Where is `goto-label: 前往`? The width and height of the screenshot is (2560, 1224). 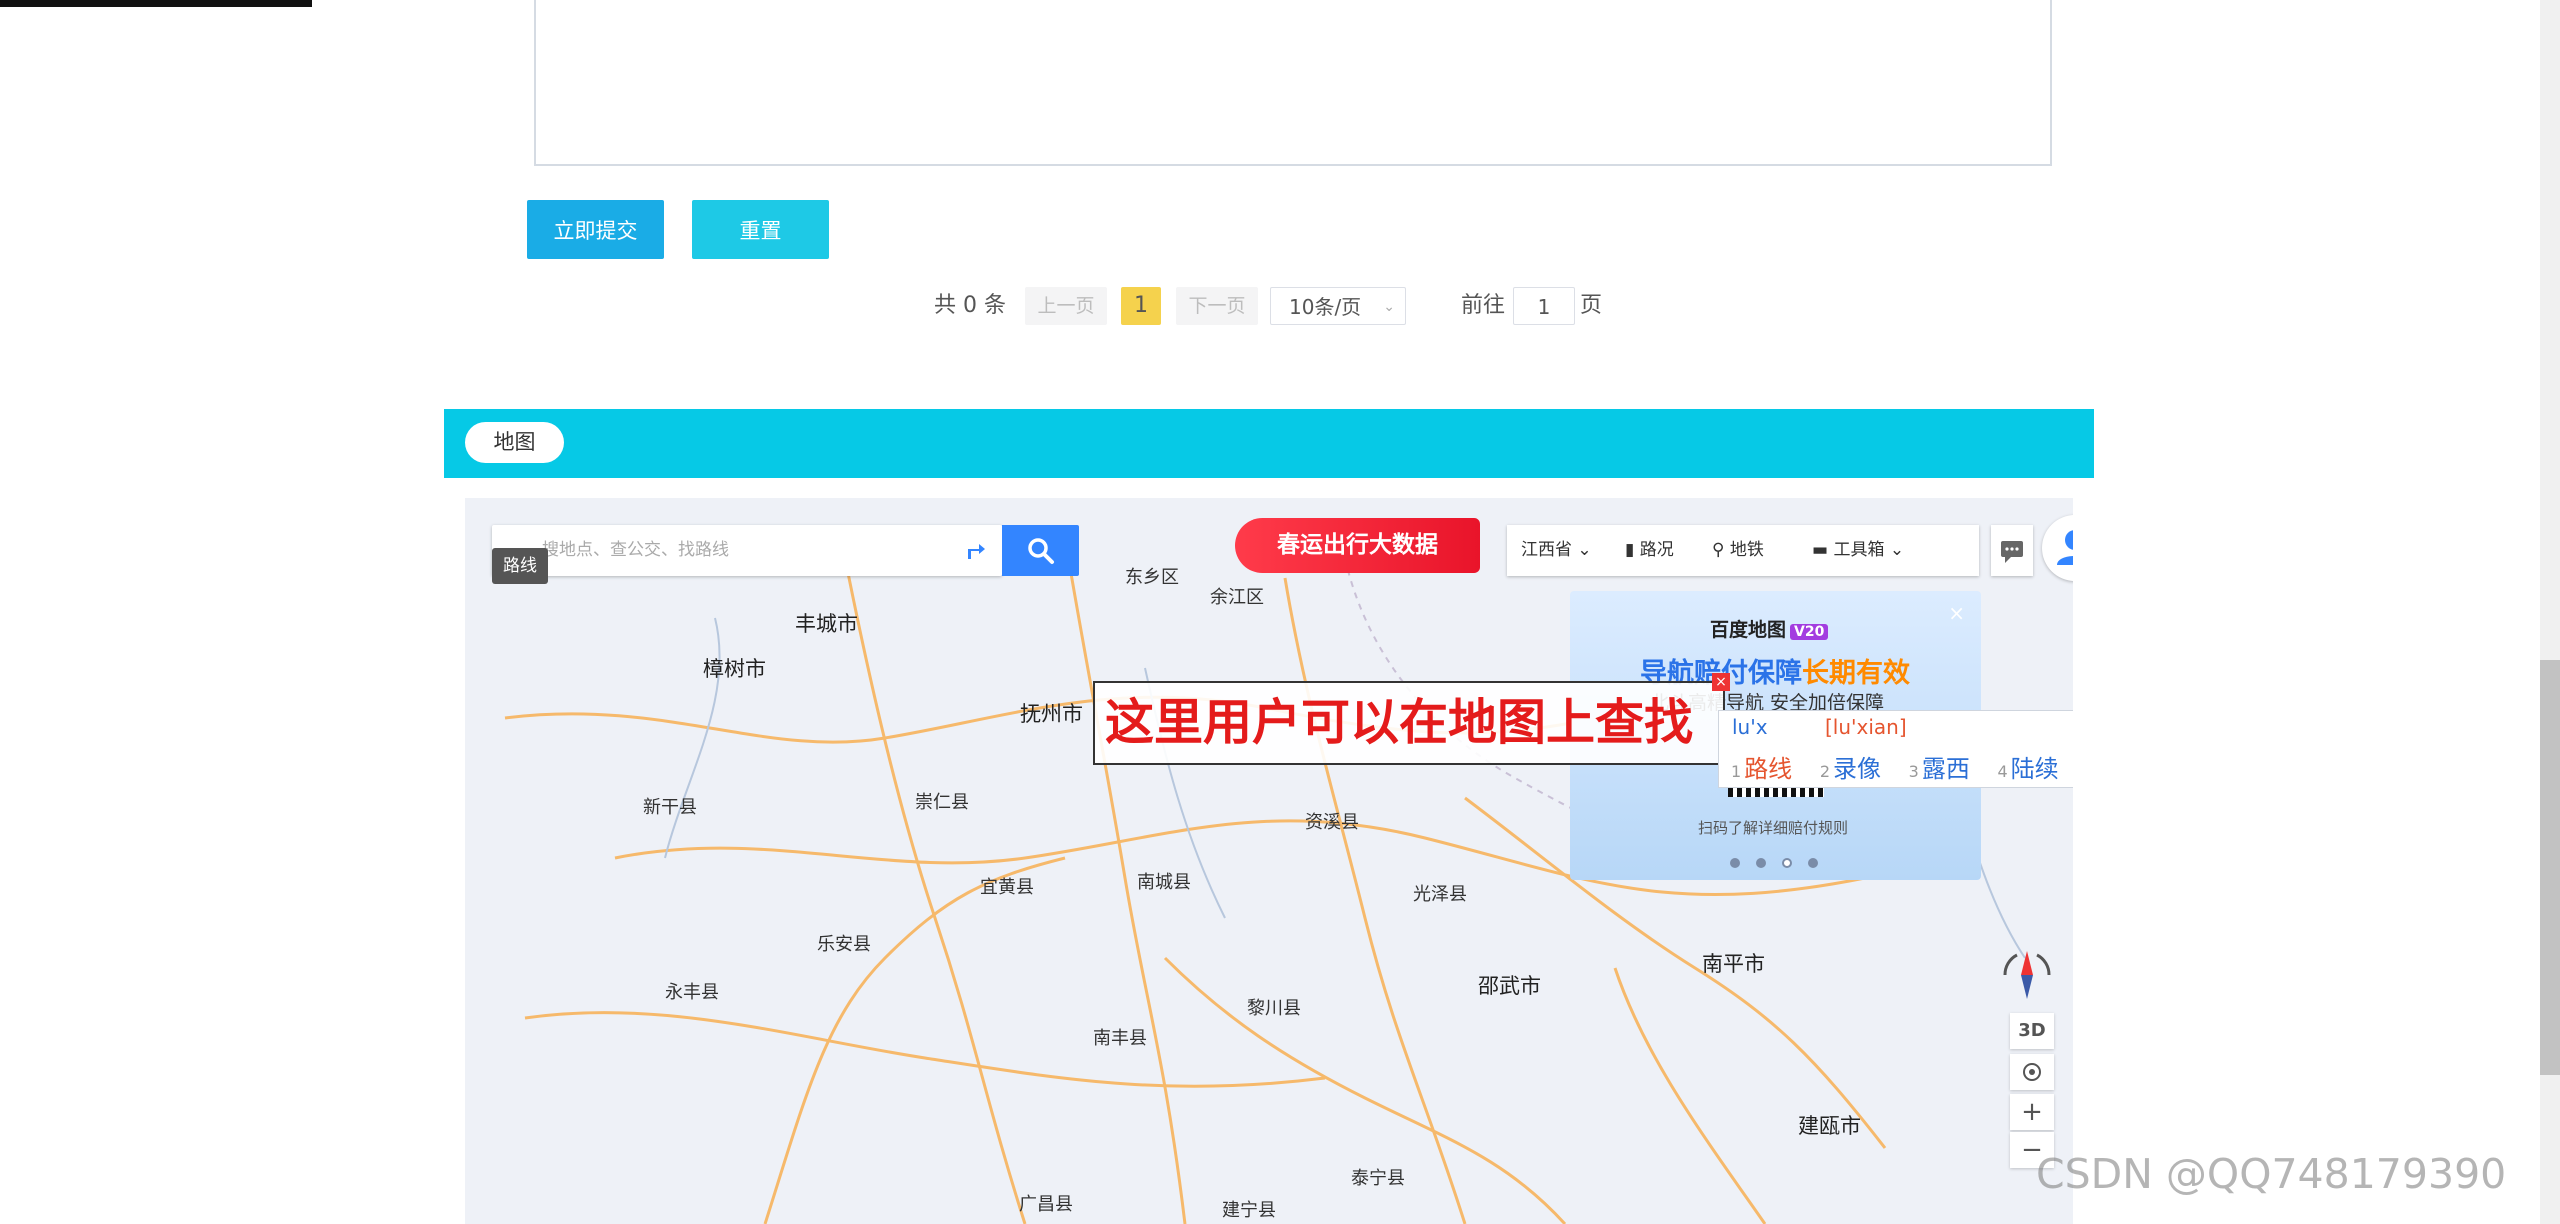
goto-label: 前往 is located at coordinates (1483, 305).